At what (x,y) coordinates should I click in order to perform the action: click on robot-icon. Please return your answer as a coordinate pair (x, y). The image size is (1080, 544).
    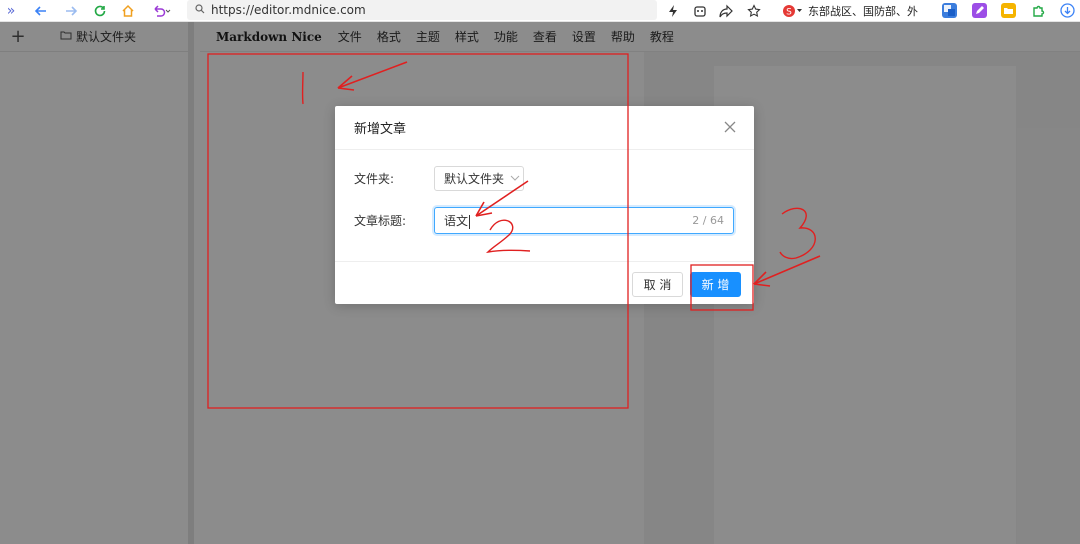
    Looking at the image, I should click on (700, 11).